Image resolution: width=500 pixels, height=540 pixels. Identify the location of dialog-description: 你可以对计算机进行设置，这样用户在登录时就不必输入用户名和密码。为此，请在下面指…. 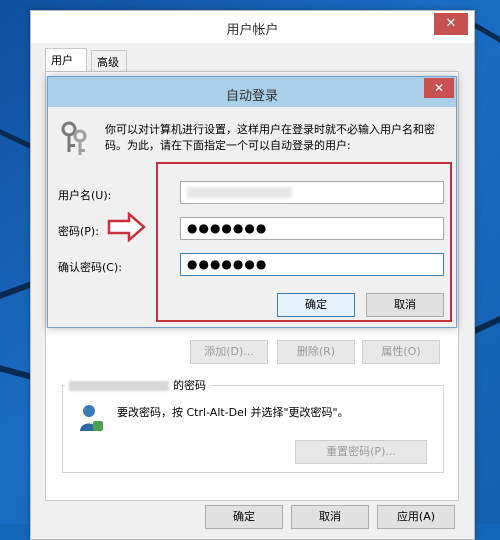
(270, 137).